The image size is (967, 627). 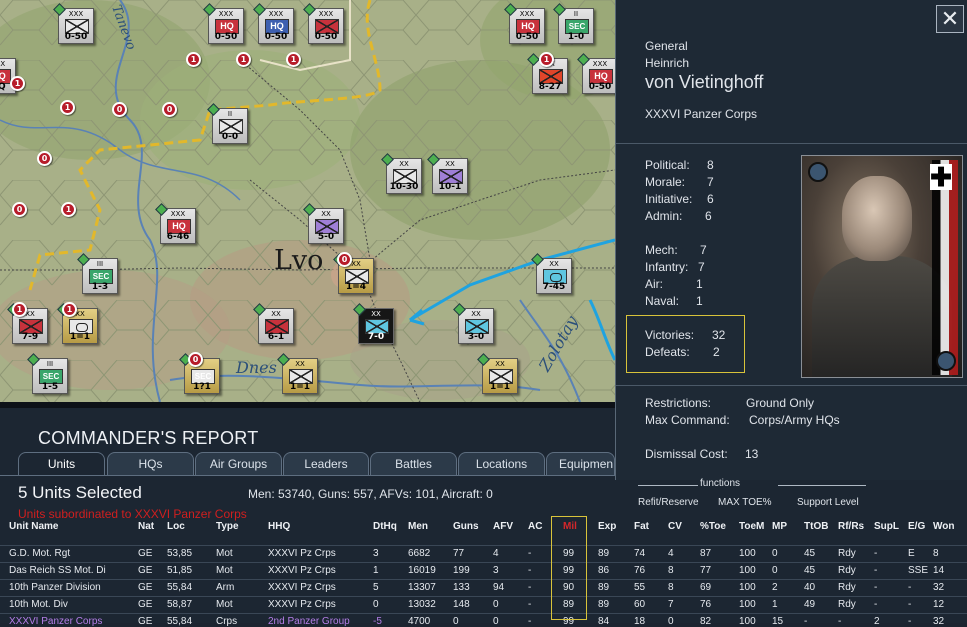 What do you see at coordinates (180, 604) in the screenshot?
I see `table-cell: 58,87` at bounding box center [180, 604].